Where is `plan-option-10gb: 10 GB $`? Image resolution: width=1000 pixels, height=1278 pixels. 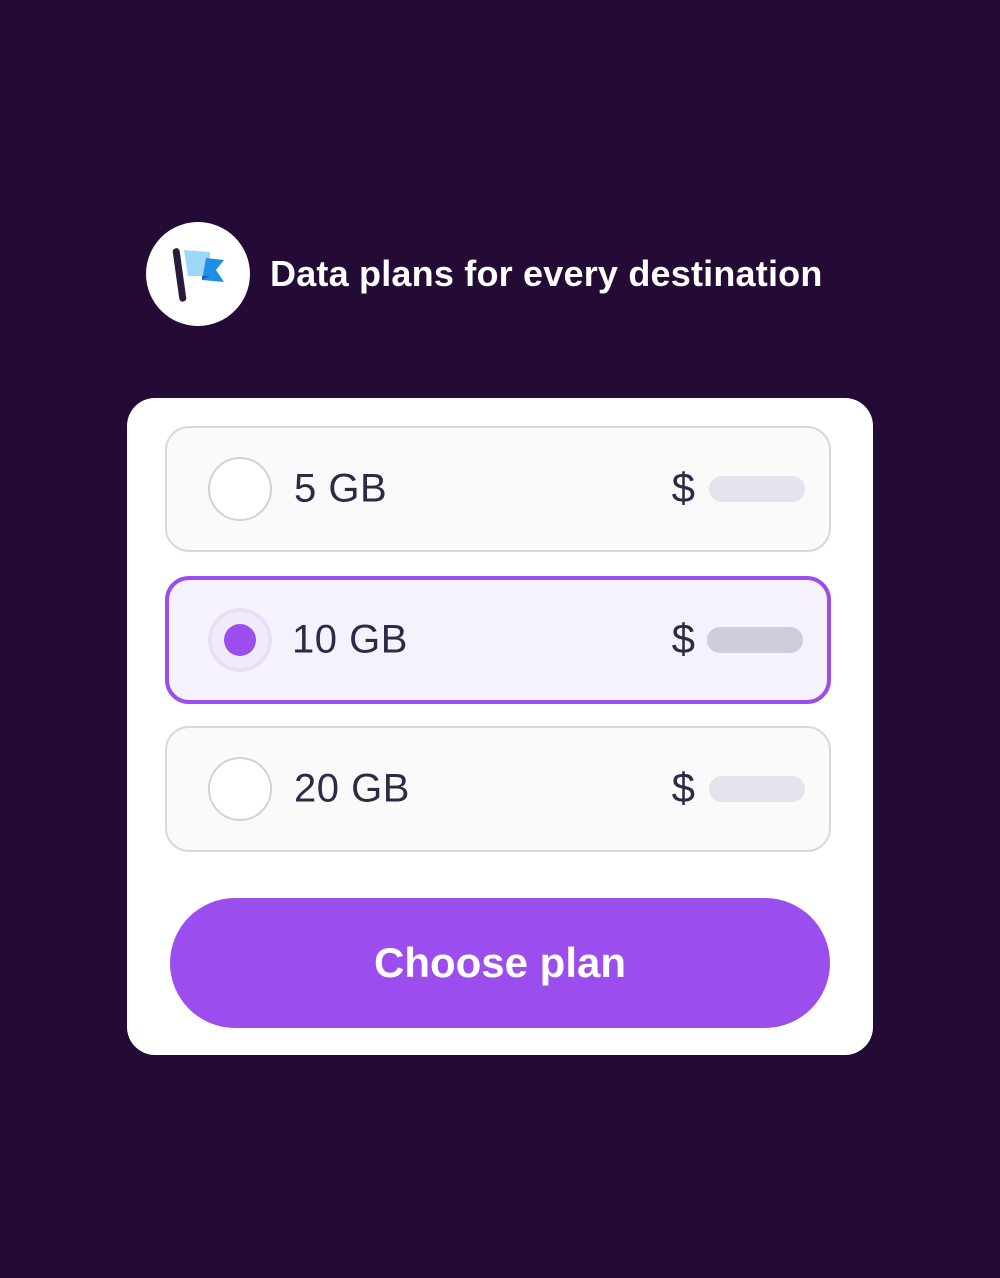 plan-option-10gb: 10 GB $ is located at coordinates (498, 640).